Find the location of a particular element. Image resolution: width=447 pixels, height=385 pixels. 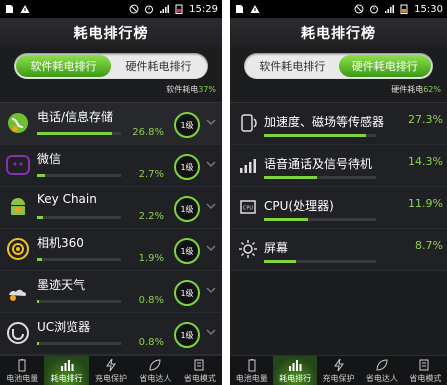

hardware-name: 加速度、磁场等传感器 is located at coordinates (324, 122).